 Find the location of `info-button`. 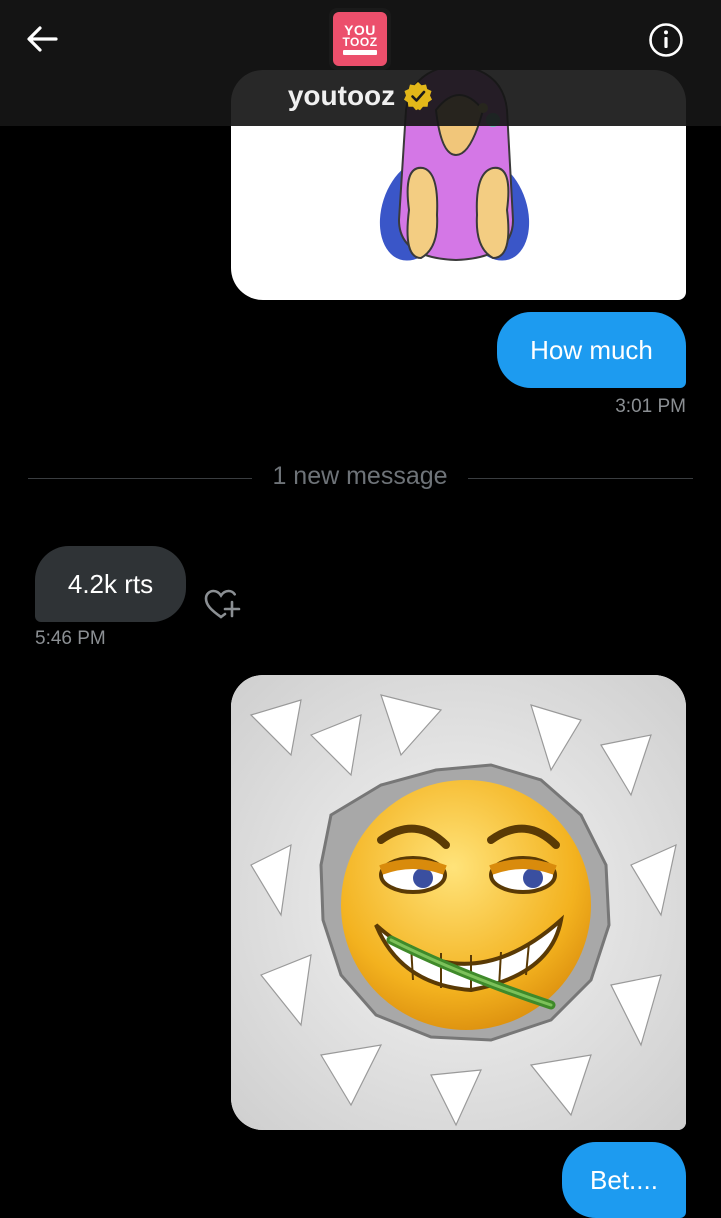

info-button is located at coordinates (666, 40).